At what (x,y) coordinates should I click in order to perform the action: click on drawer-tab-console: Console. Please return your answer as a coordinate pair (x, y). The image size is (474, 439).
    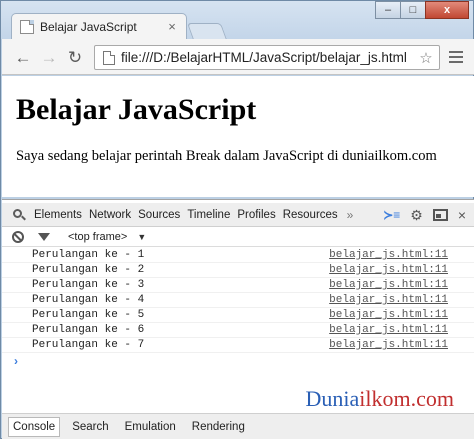
    Looking at the image, I should click on (34, 426).